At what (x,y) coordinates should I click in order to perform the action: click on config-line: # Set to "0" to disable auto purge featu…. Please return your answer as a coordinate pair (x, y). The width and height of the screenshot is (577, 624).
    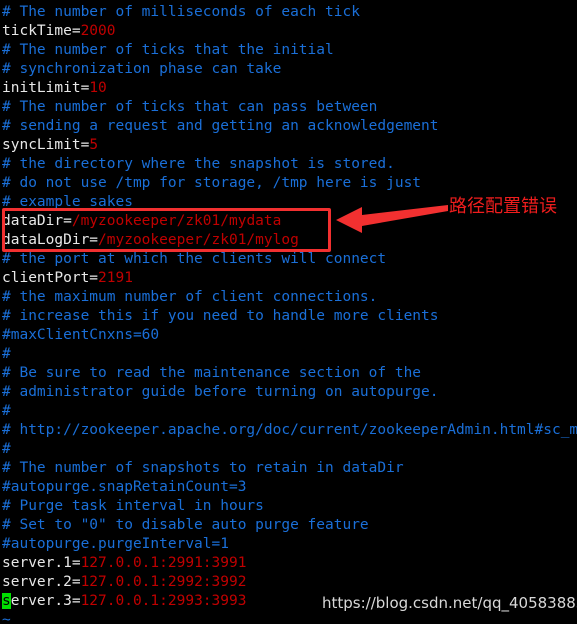
    Looking at the image, I should click on (289, 525).